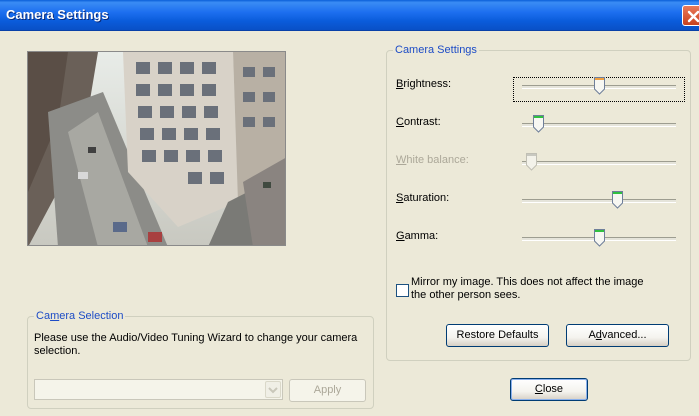 The height and width of the screenshot is (416, 699). Describe the element at coordinates (618, 200) in the screenshot. I see `saturation-slider-thumb` at that location.